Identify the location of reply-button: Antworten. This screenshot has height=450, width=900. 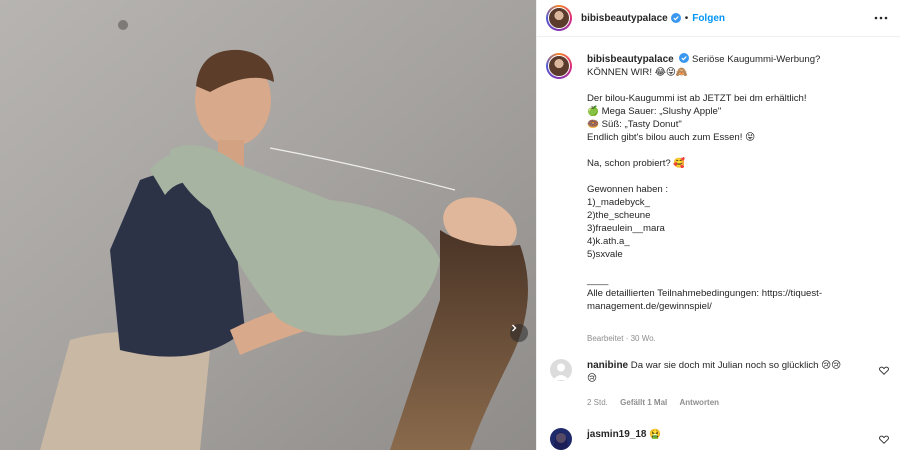
(700, 402).